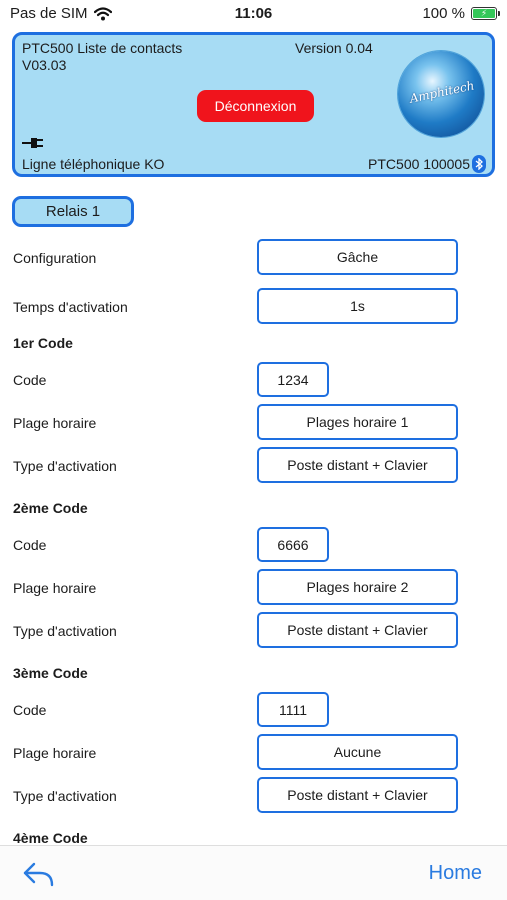  Describe the element at coordinates (55, 258) in the screenshot. I see `configuration-label: Configuration` at that location.